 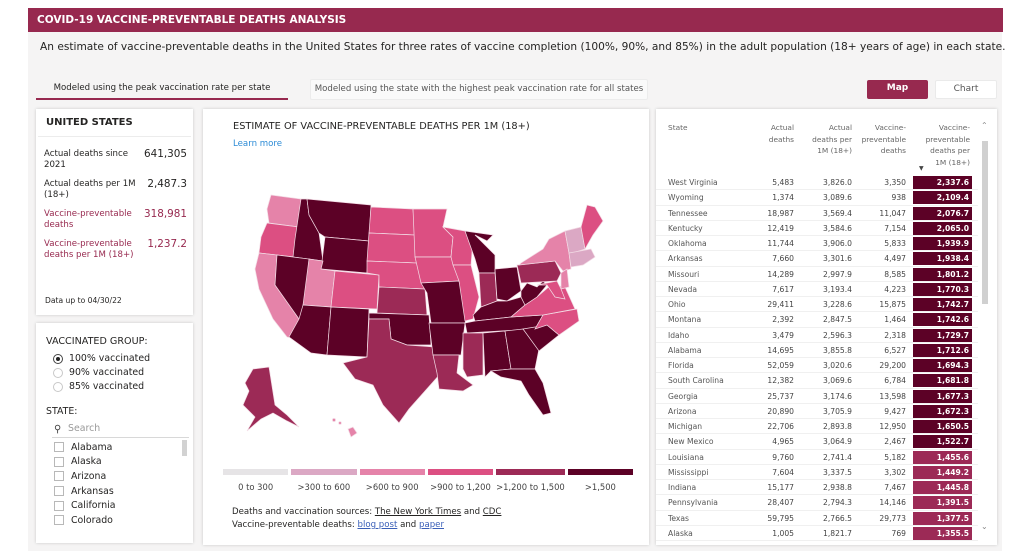 I want to click on table-row: Wyoming 1,374 3,089.6 938 2,109.4, so click(x=817, y=198).